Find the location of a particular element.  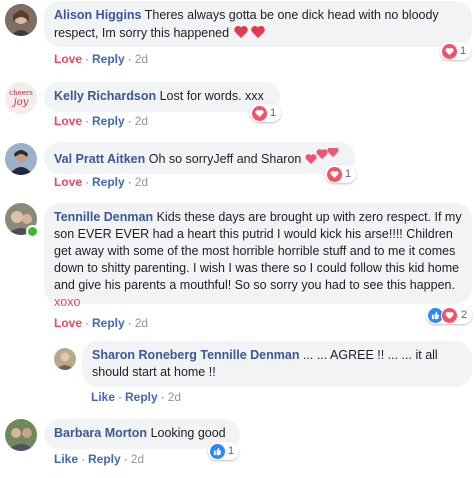

comment-signoff: xoxo is located at coordinates (67, 302).